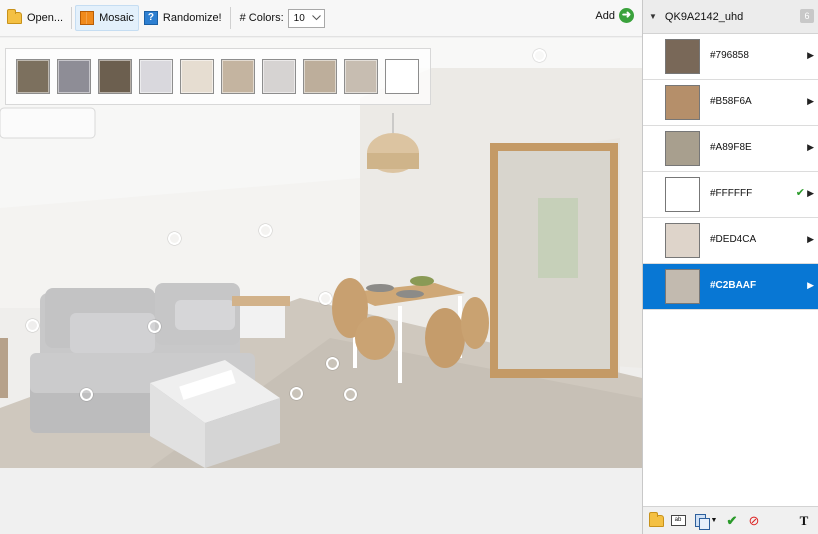 This screenshot has height=534, width=818. I want to click on add-button: Add ➜, so click(614, 15).